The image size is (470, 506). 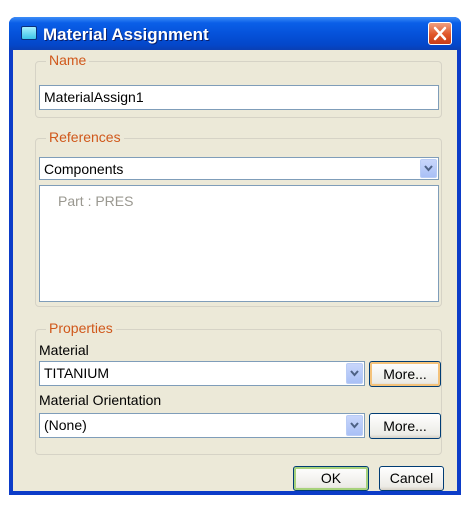 I want to click on references-type-dropdown-button, so click(x=428, y=168).